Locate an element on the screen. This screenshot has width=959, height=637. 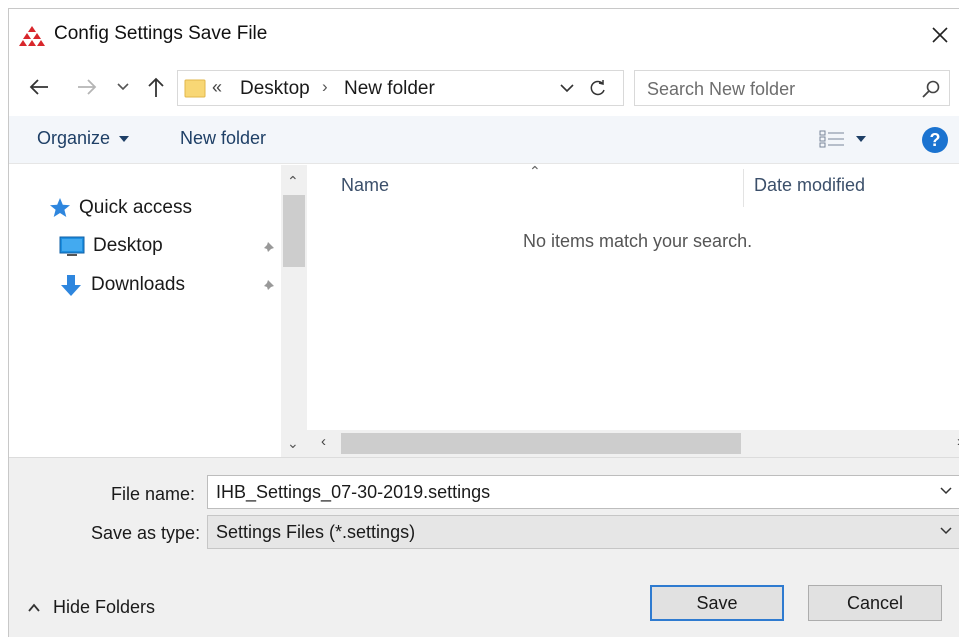
sidebar-item-label: Downloads is located at coordinates (138, 284).